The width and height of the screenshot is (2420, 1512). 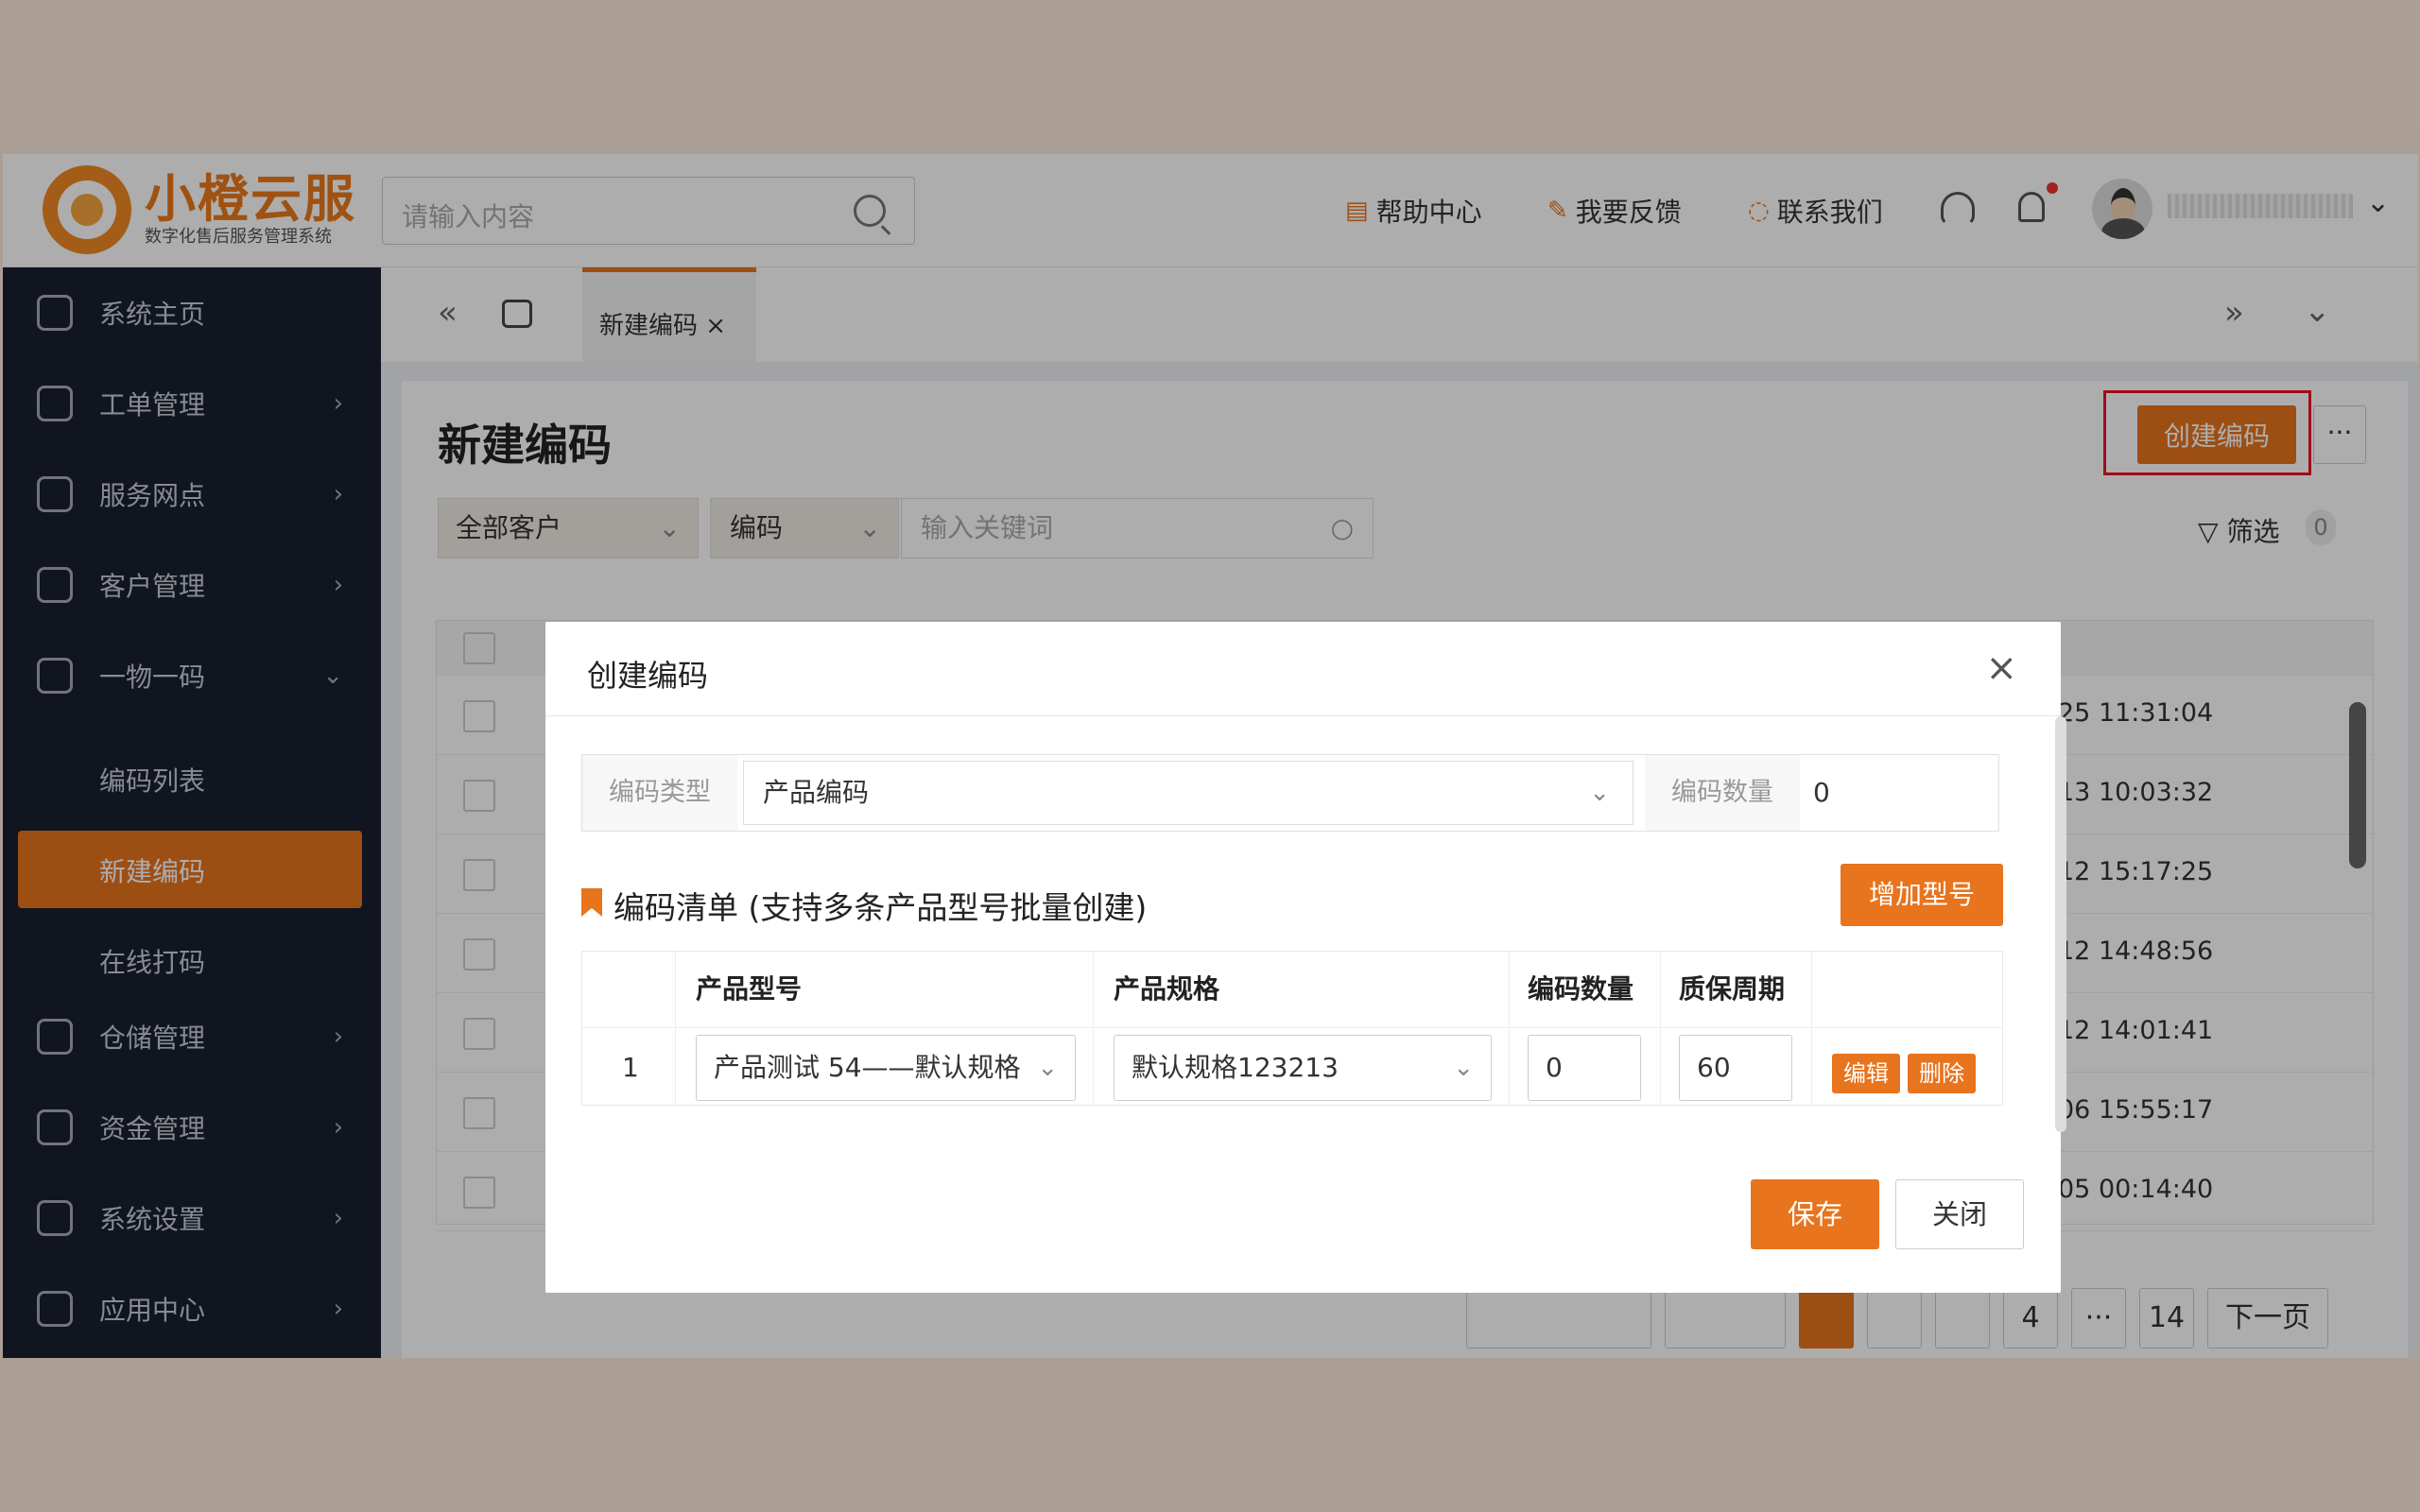 I want to click on bookmark-icon, so click(x=591, y=902).